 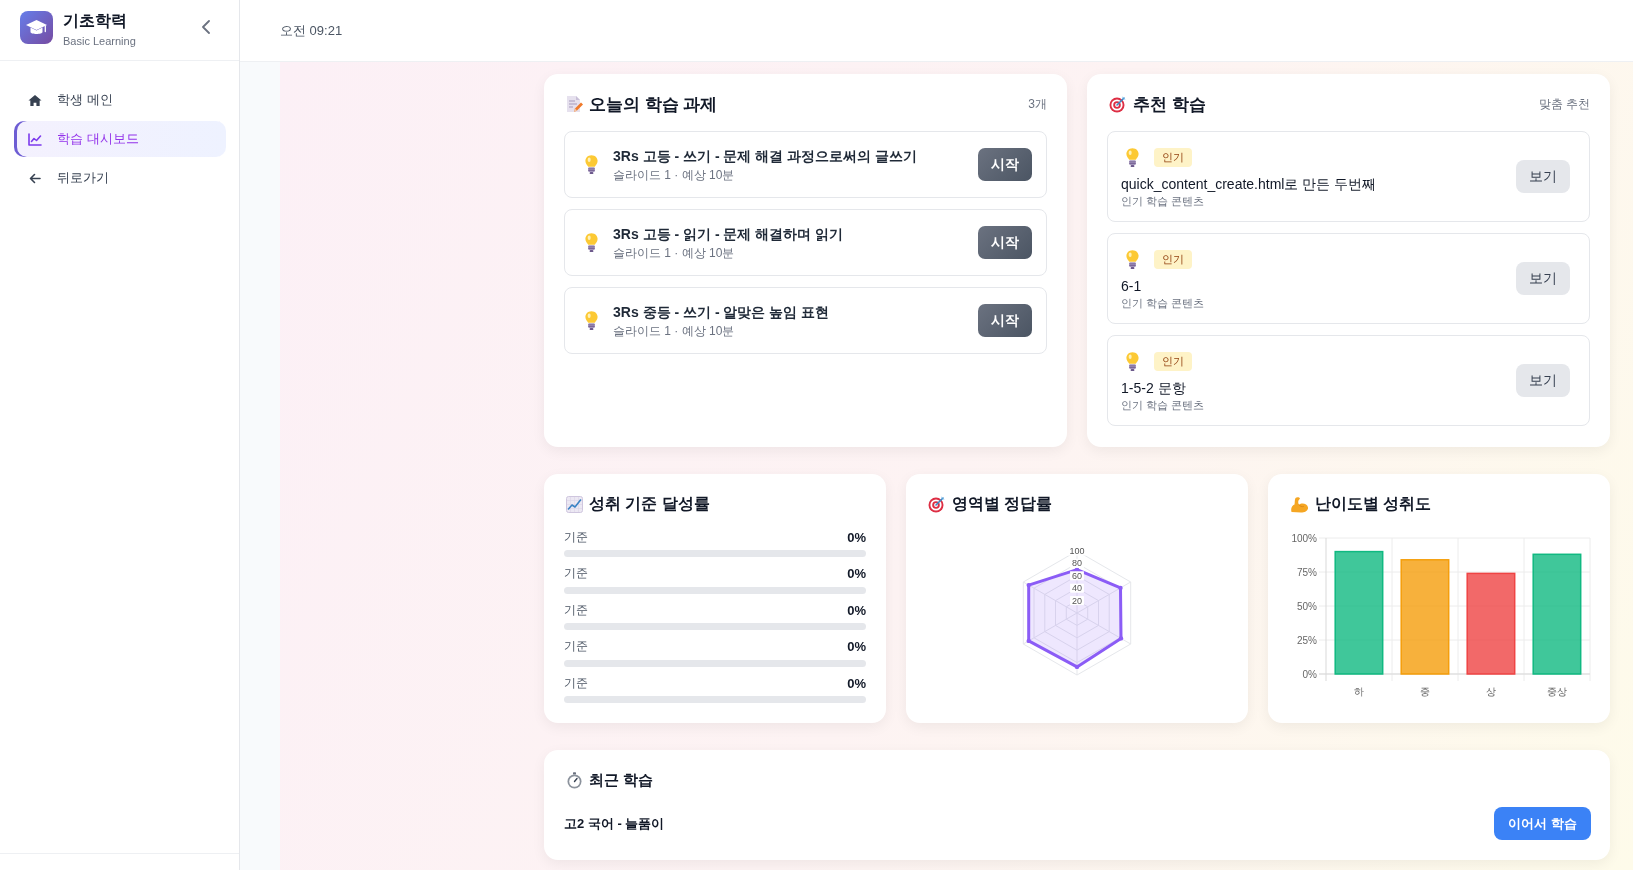 I want to click on chevron-left-icon, so click(x=206, y=27).